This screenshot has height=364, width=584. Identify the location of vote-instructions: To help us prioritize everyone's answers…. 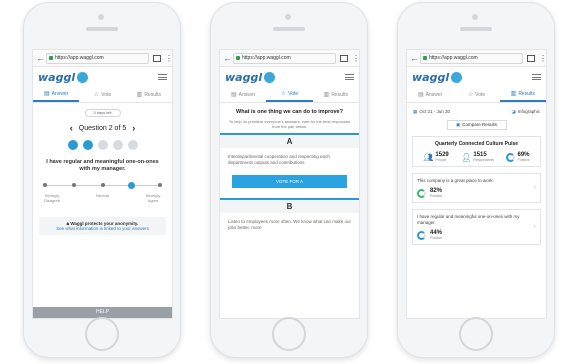
(289, 124).